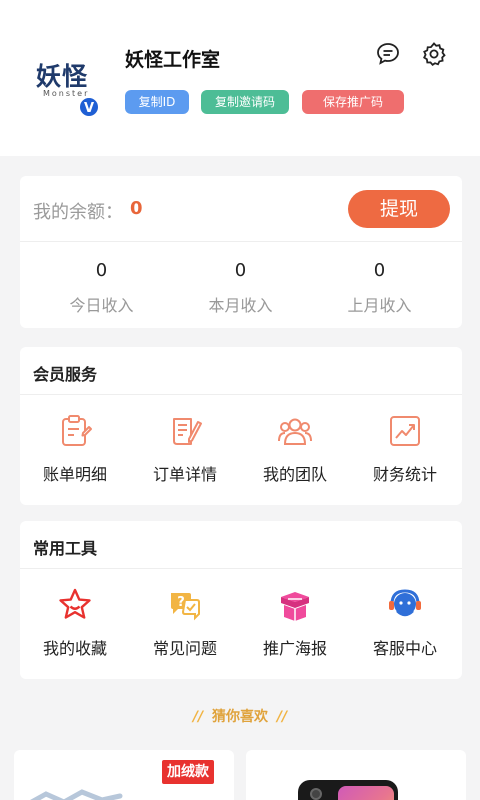 This screenshot has height=800, width=480. What do you see at coordinates (399, 209) in the screenshot?
I see `withdraw-button: 提现` at bounding box center [399, 209].